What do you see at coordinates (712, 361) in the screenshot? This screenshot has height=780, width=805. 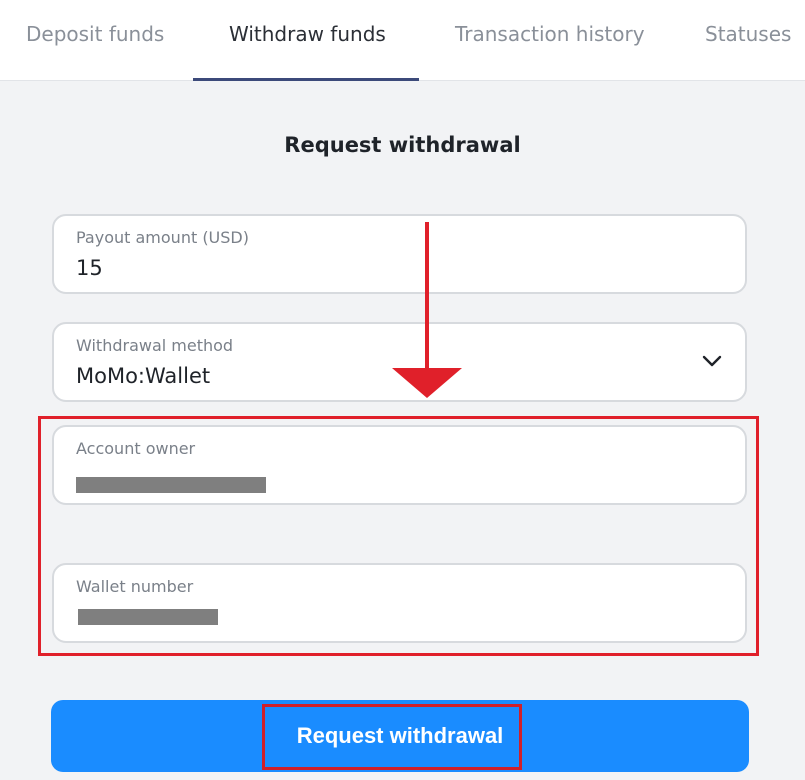 I see `chevron-down-icon` at bounding box center [712, 361].